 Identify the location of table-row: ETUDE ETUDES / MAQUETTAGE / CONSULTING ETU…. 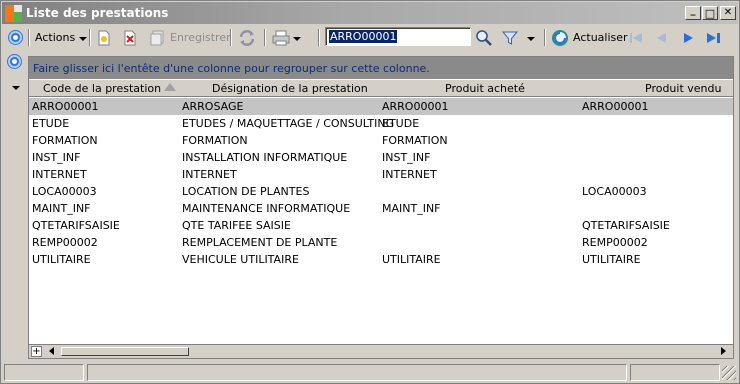
(381, 123).